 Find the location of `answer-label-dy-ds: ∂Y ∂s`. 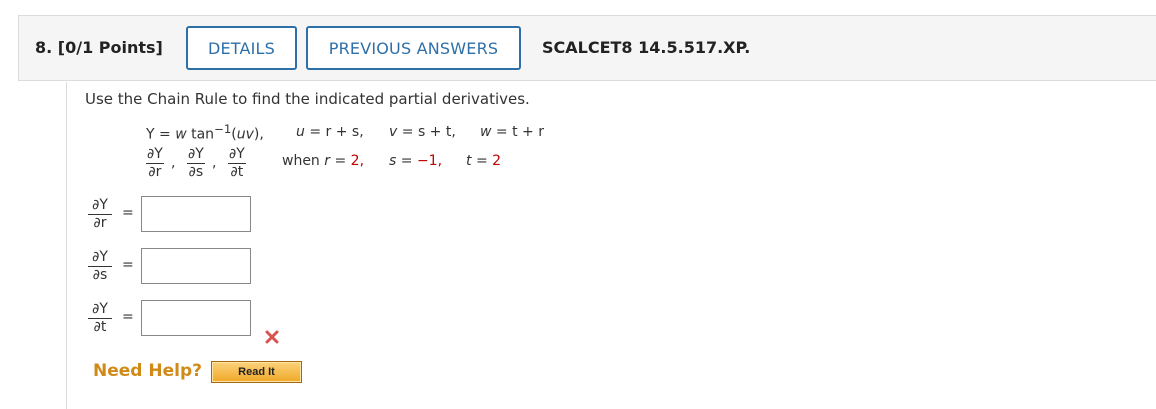

answer-label-dy-ds: ∂Y ∂s is located at coordinates (100, 266).